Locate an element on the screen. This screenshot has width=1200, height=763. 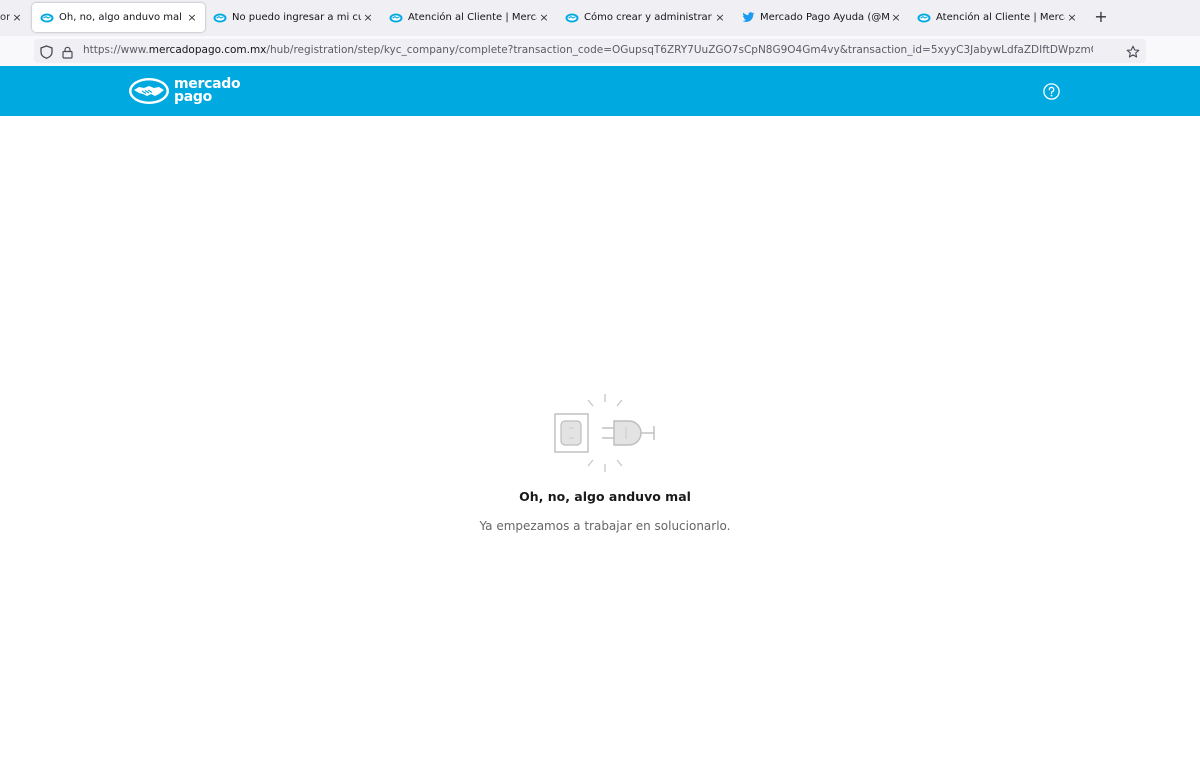
tab-title: No puedo ingresar a mi cuenta is located at coordinates (296, 17).